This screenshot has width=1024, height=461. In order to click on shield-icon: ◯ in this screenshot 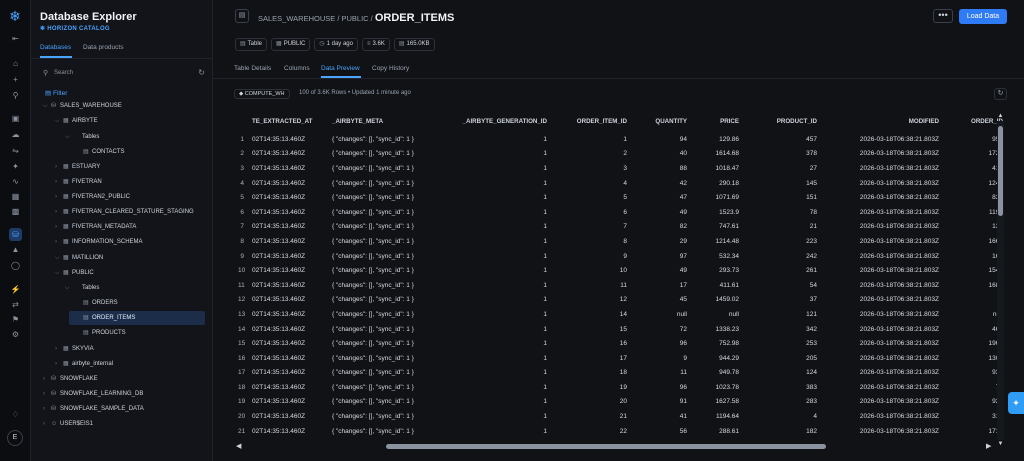, I will do `click(15, 265)`.